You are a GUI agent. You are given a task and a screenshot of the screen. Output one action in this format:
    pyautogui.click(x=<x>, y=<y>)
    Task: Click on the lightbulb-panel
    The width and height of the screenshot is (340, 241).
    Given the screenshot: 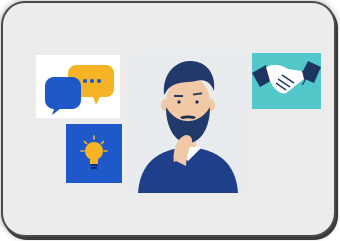 What is the action you would take?
    pyautogui.click(x=94, y=153)
    